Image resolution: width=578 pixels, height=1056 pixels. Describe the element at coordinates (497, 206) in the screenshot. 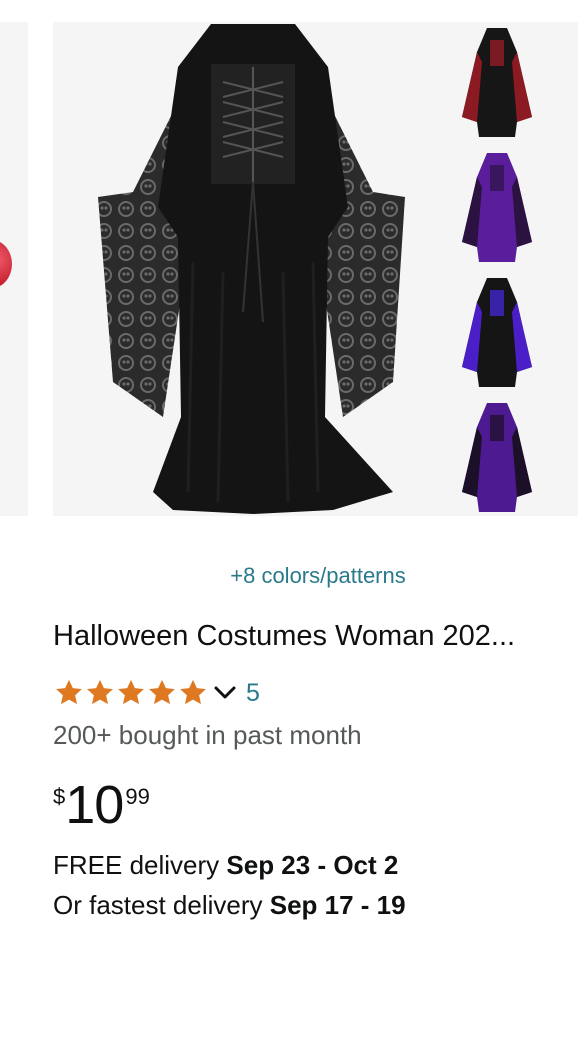

I see `color-swatch-purple` at that location.